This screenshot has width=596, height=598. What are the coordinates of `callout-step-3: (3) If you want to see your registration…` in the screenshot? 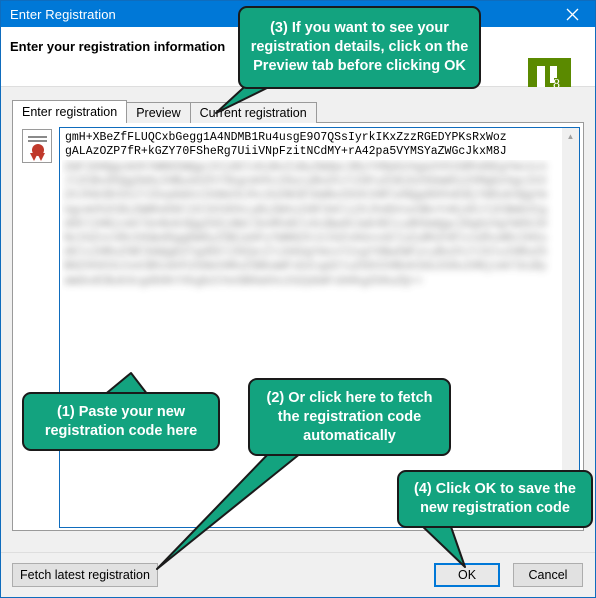 It's located at (359, 47).